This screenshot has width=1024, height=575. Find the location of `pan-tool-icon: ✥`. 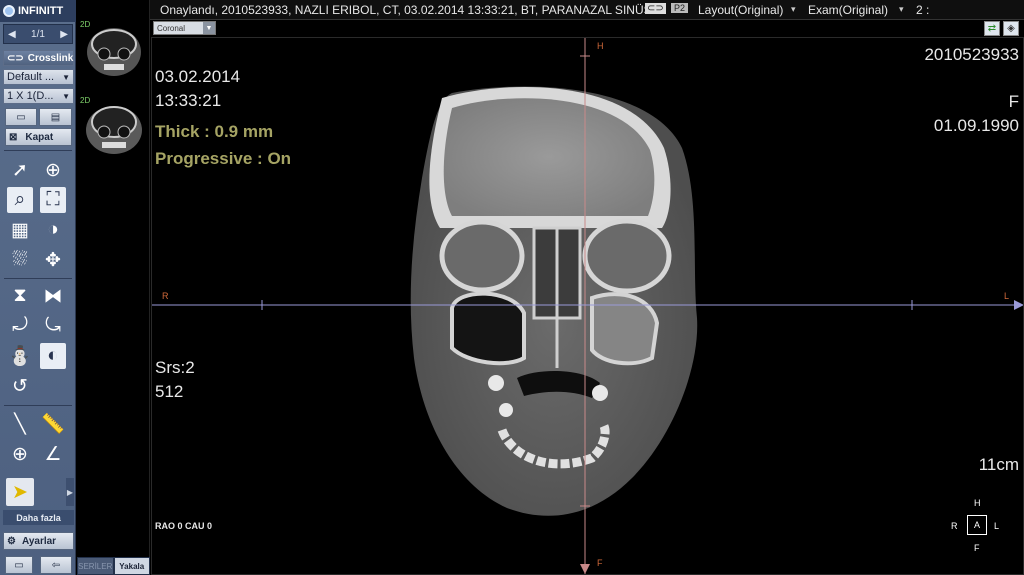

pan-tool-icon: ✥ is located at coordinates (53, 260).